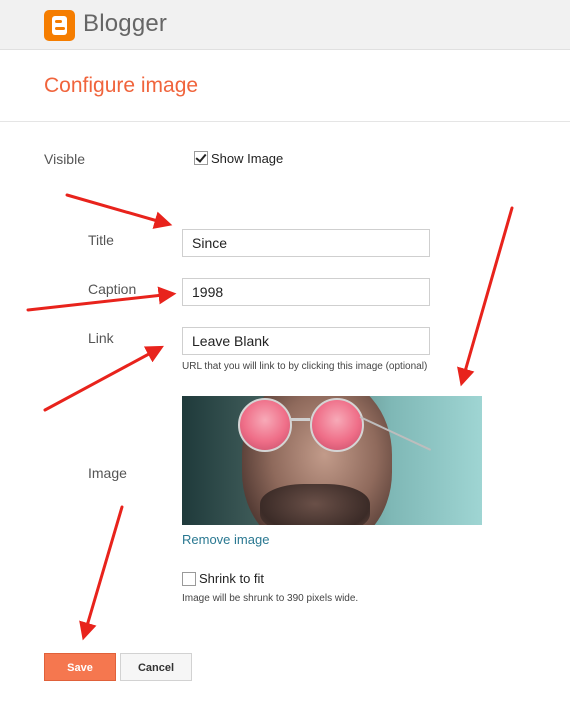 Image resolution: width=570 pixels, height=716 pixels. Describe the element at coordinates (64, 159) in the screenshot. I see `visible-label: Visible` at that location.